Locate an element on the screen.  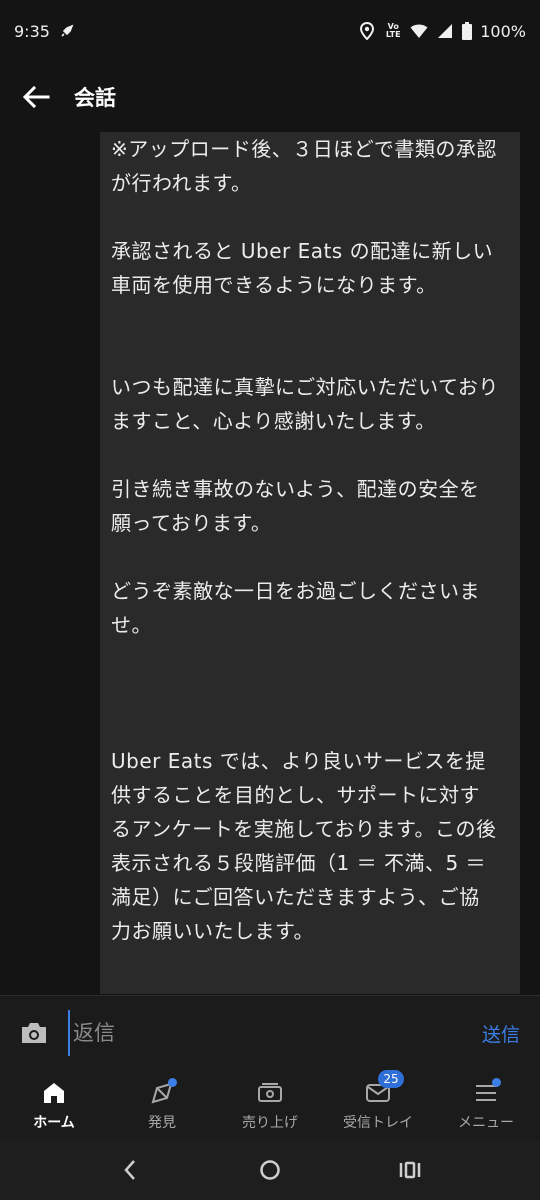
volte-line2: LTE is located at coordinates (393, 34).